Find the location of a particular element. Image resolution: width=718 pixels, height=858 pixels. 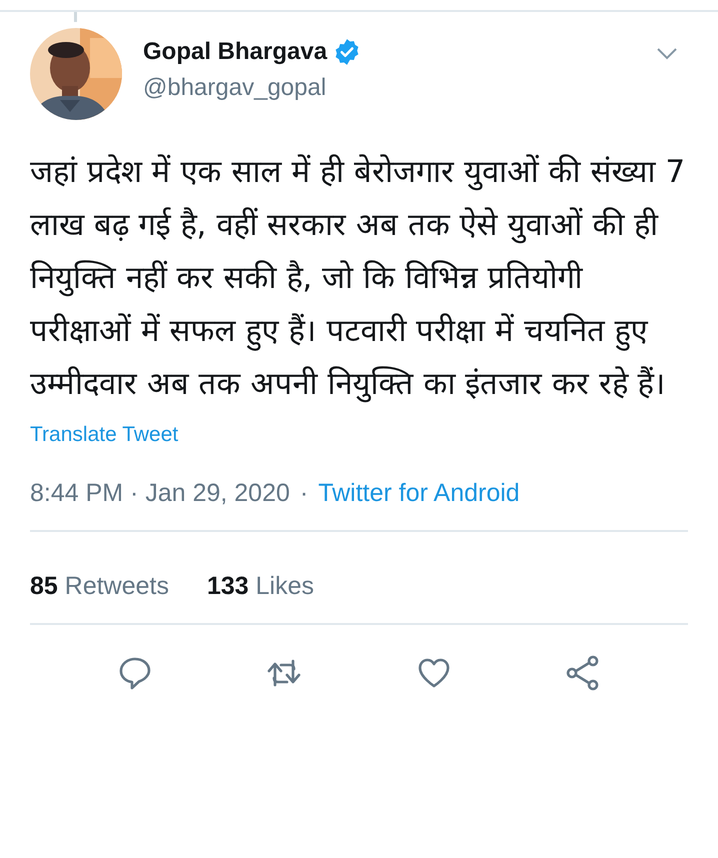

author-name: Gopal Bhargava is located at coordinates (235, 52).